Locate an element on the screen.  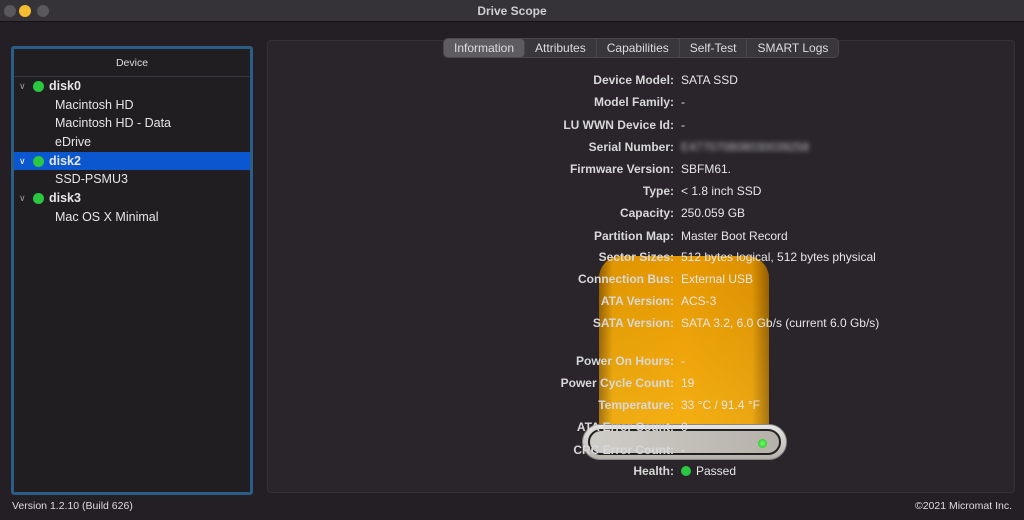
info-label: Capacity: is located at coordinates (646, 213).